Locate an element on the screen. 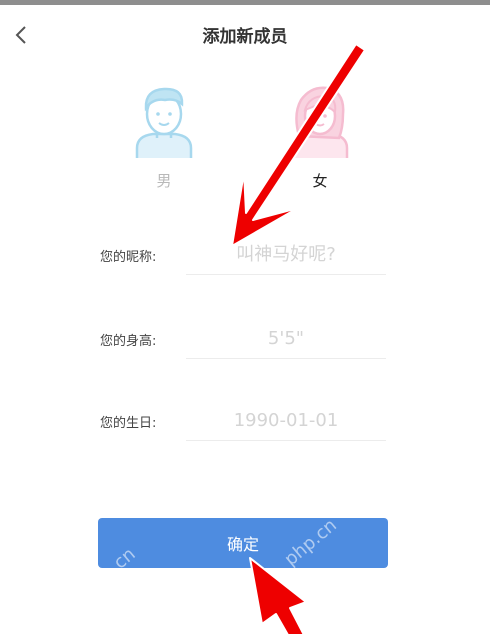  birthday-label: 您的生日: is located at coordinates (128, 423).